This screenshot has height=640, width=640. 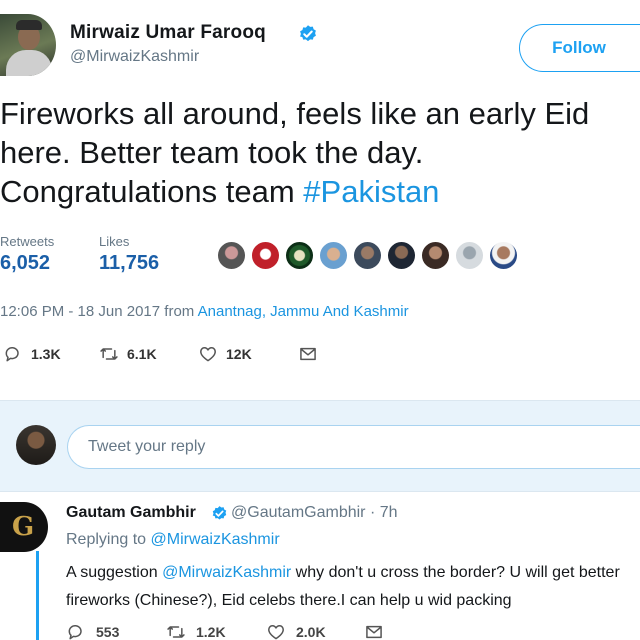 What do you see at coordinates (303, 311) in the screenshot?
I see `location-link: Anantnag, Jammu And Kashmir` at bounding box center [303, 311].